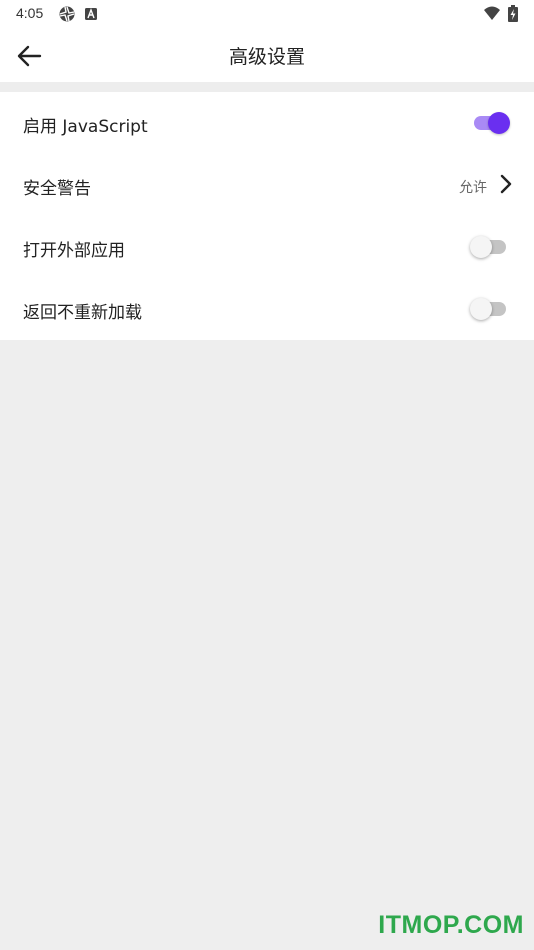  What do you see at coordinates (267, 185) in the screenshot?
I see `setting-row-security-warning: 安全警告 允许` at bounding box center [267, 185].